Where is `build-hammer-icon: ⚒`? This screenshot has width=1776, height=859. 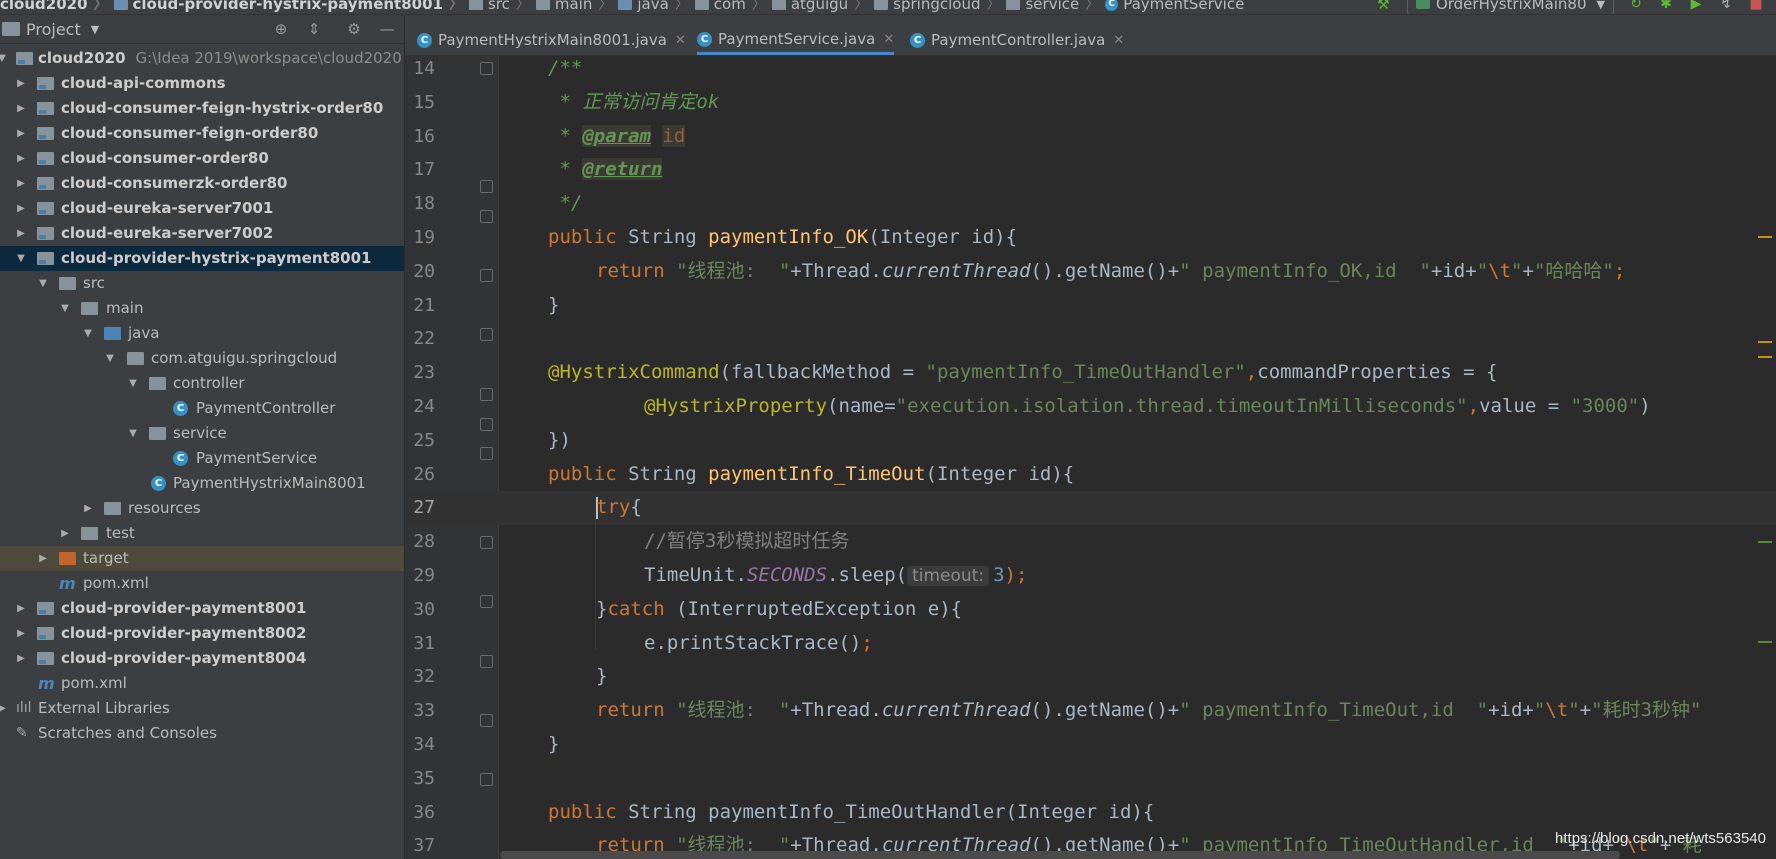
build-hammer-icon: ⚒ is located at coordinates (1385, 6).